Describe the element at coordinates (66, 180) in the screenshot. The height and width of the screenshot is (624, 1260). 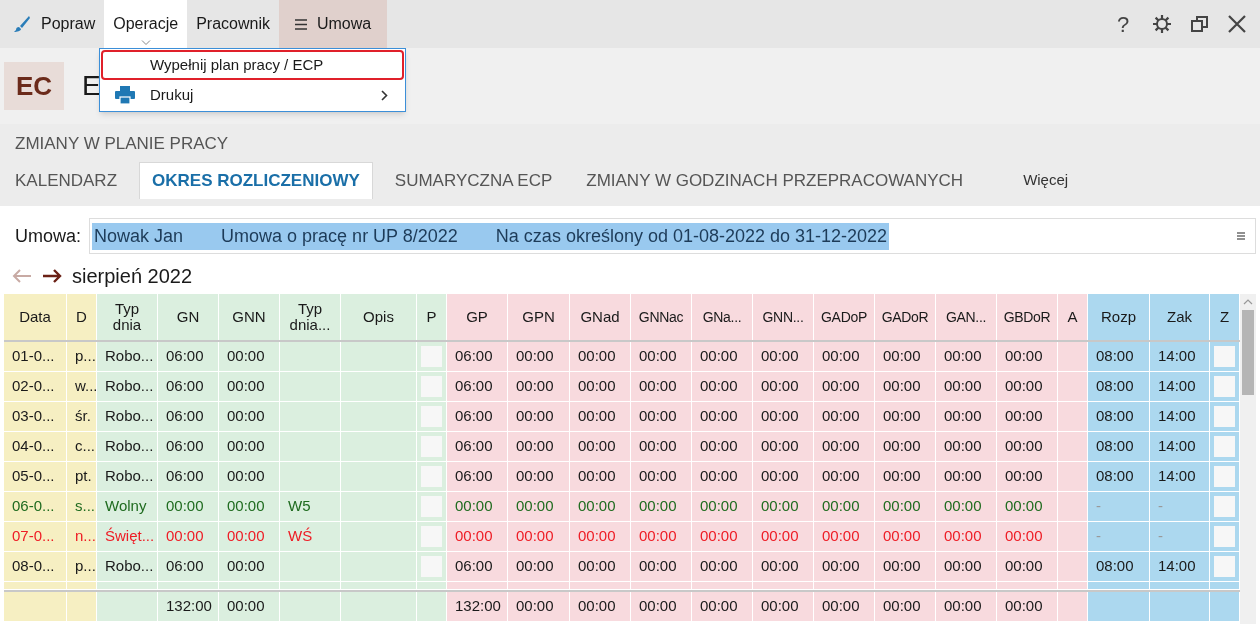
I see `tab: KALENDARZ` at that location.